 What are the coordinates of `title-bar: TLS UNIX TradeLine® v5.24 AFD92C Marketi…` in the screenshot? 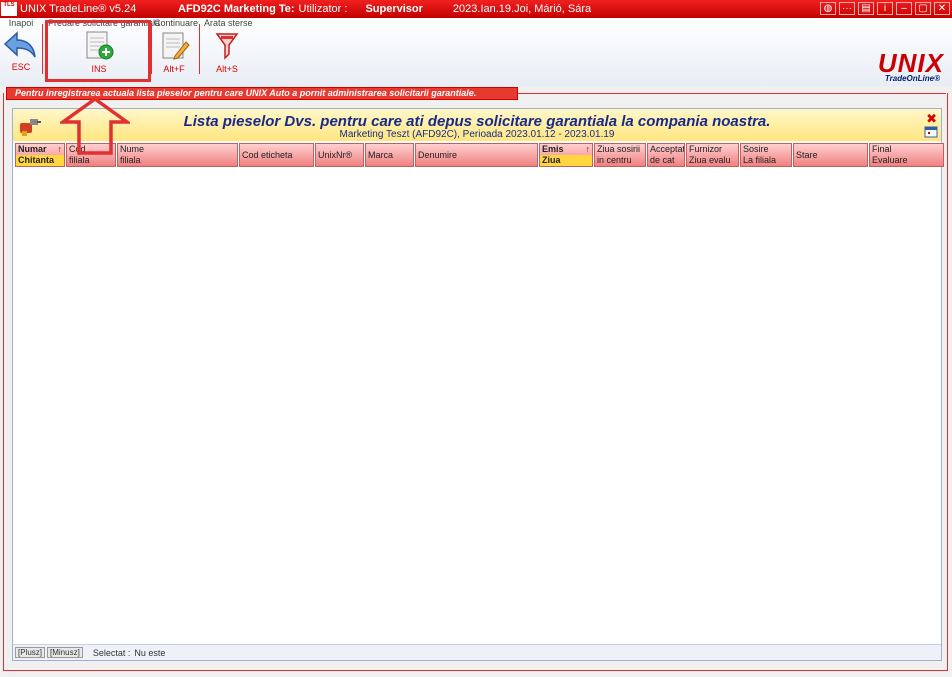 It's located at (476, 9).